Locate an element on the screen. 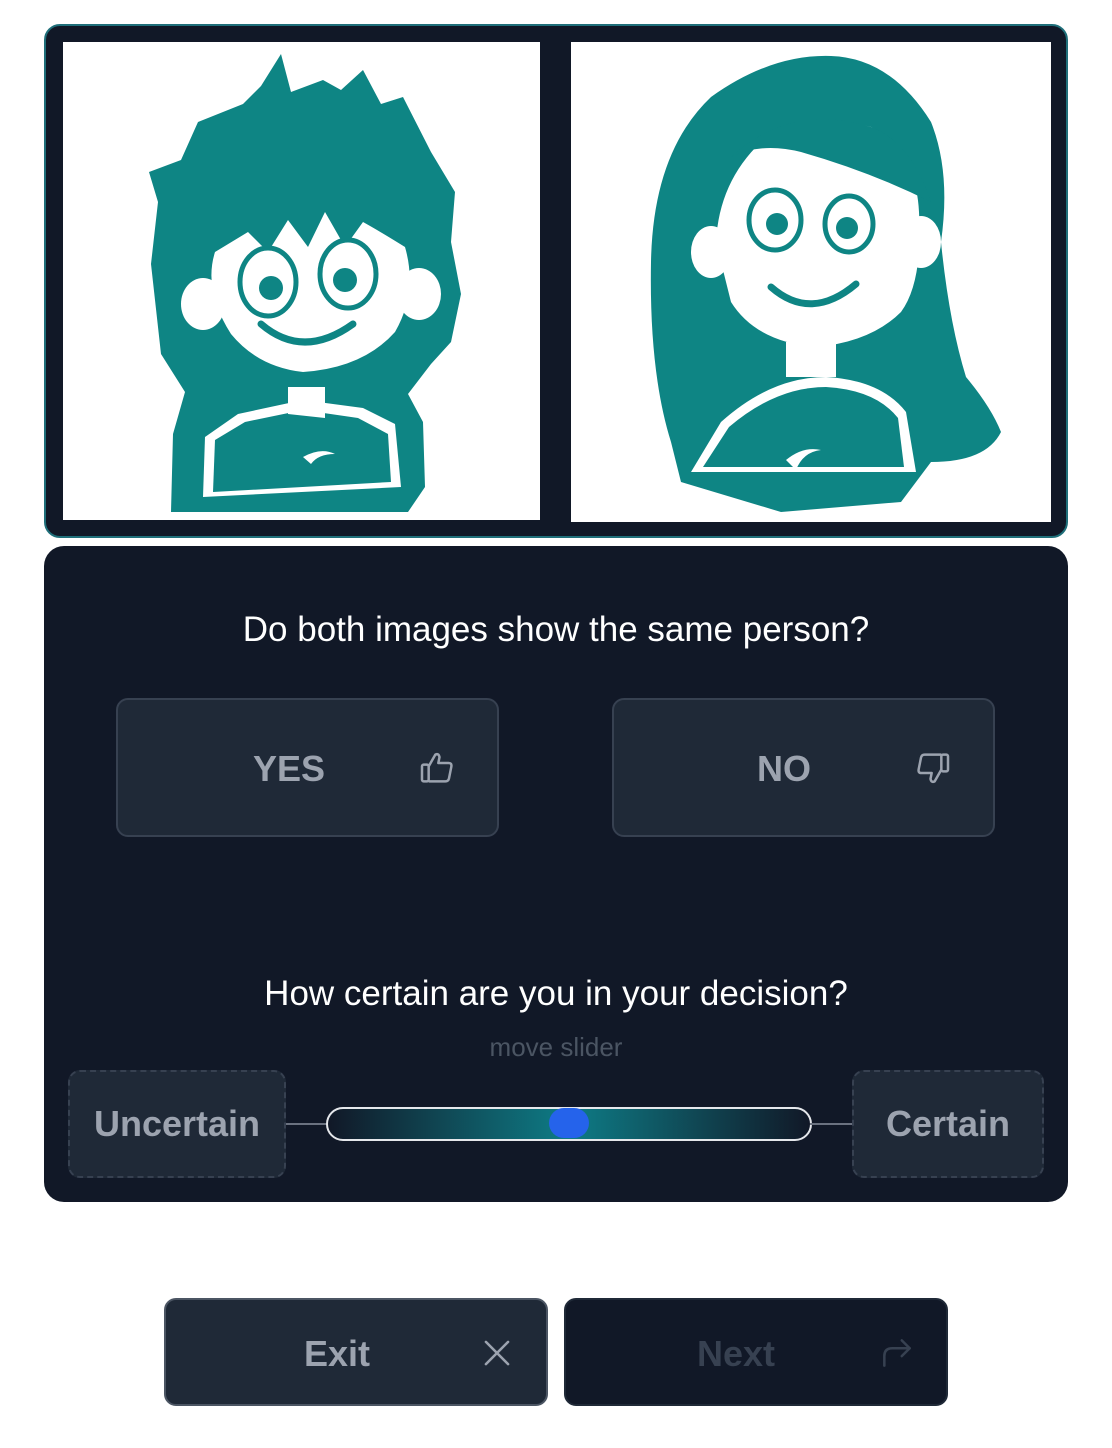 The width and height of the screenshot is (1112, 1448). same-person-question: Do both images show the same person? is located at coordinates (556, 629).